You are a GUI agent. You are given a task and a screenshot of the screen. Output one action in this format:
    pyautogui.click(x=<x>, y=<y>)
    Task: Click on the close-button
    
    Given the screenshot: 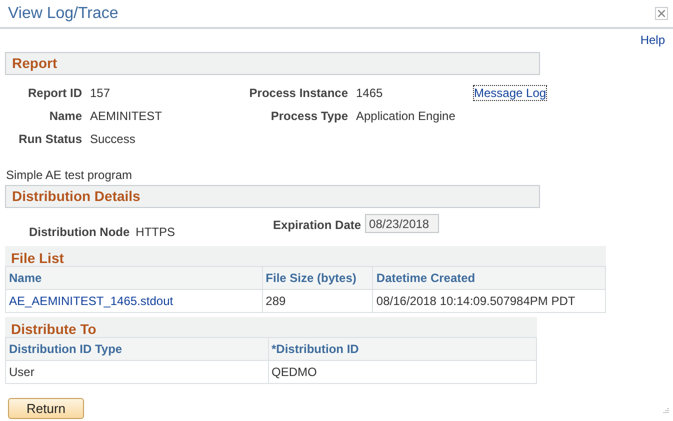 What is the action you would take?
    pyautogui.click(x=661, y=13)
    